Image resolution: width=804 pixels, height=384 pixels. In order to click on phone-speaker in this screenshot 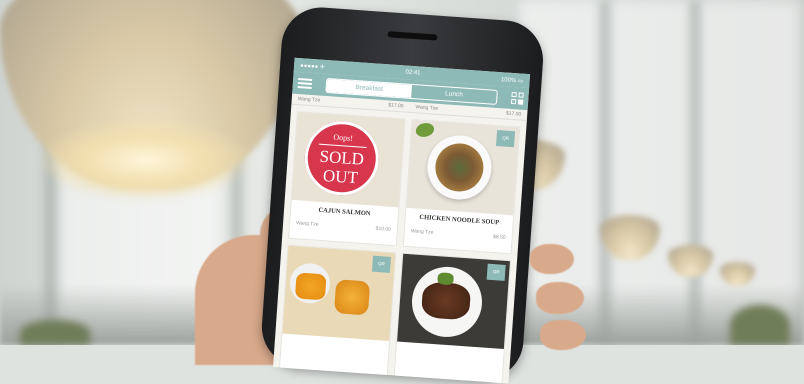, I will do `click(412, 36)`.